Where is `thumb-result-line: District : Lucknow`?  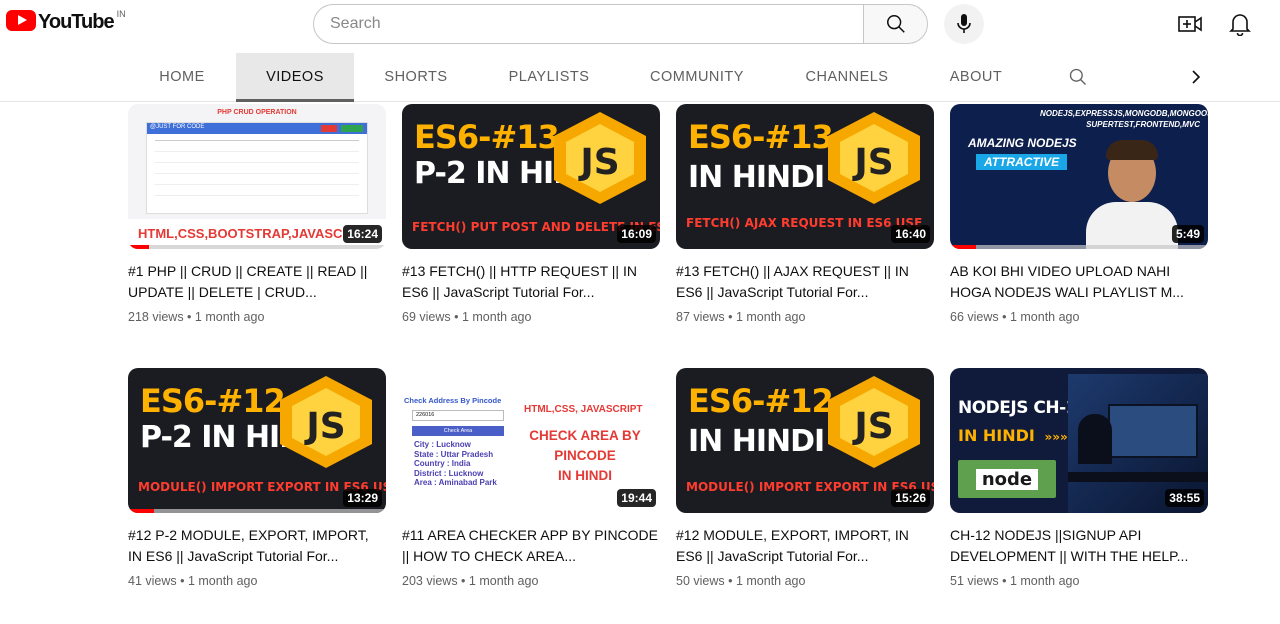
thumb-result-line: District : Lucknow is located at coordinates (449, 473).